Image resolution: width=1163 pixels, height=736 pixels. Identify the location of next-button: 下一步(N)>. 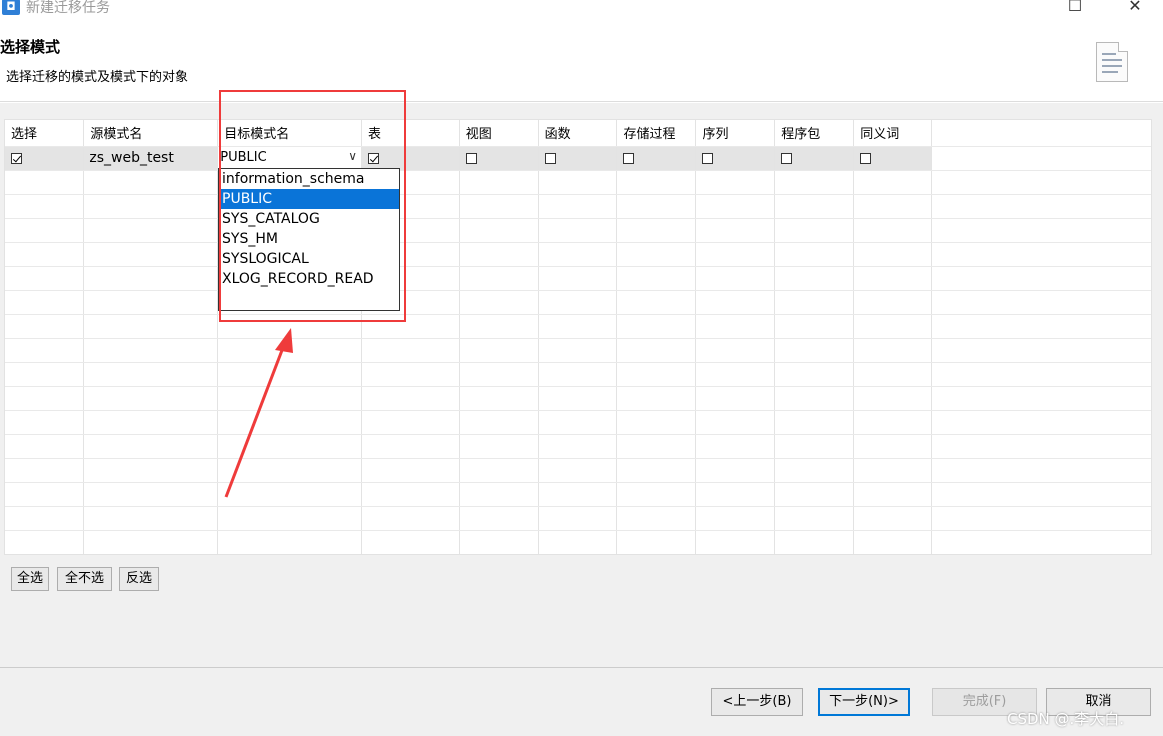
(864, 702).